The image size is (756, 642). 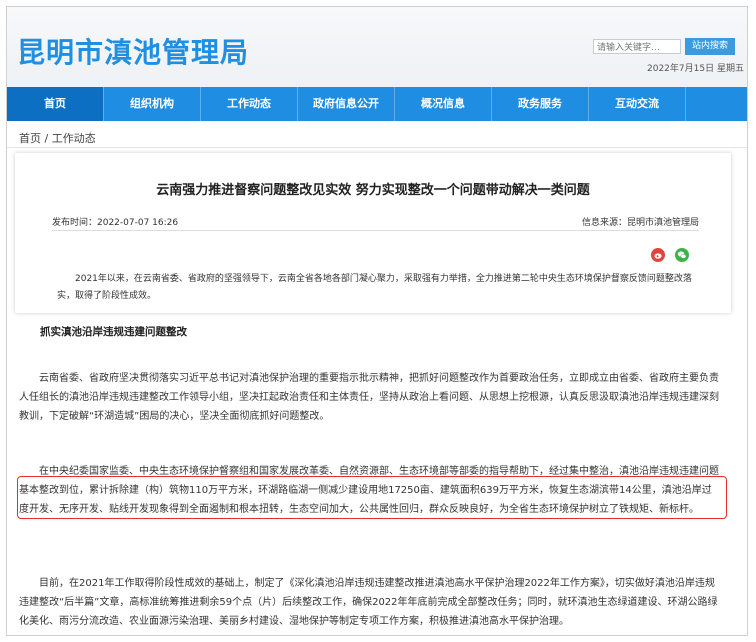 What do you see at coordinates (372, 497) in the screenshot?
I see `highlight-box` at bounding box center [372, 497].